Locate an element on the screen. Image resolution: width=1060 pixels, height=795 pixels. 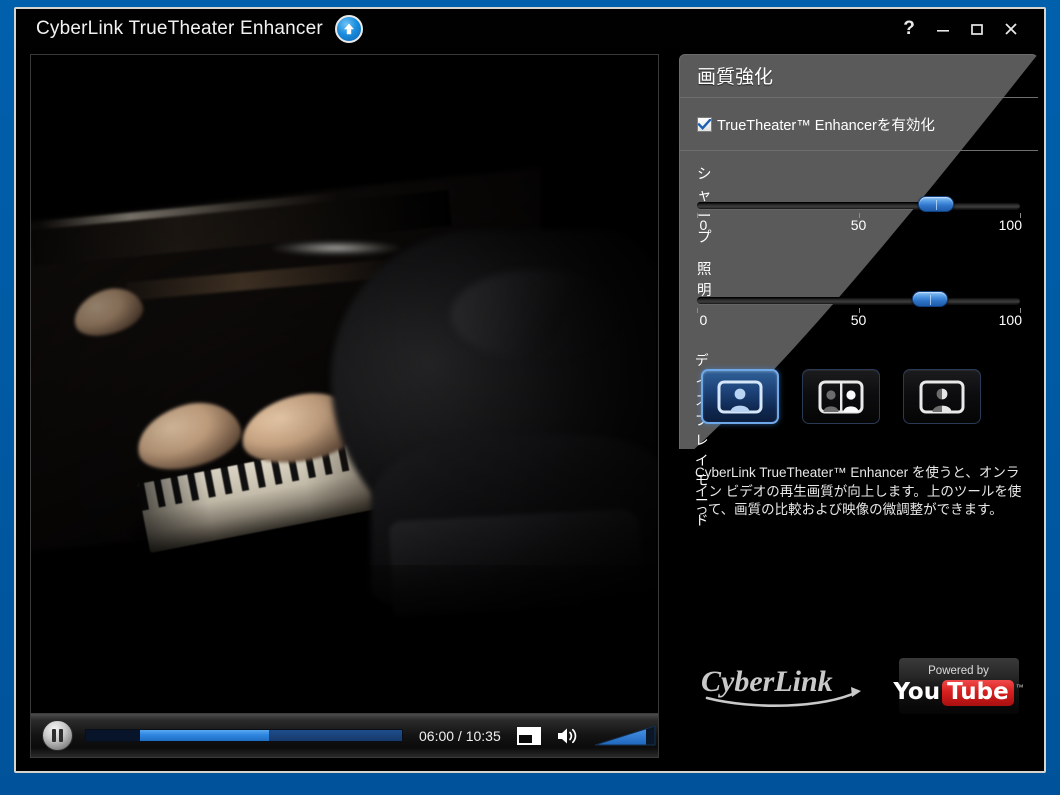
cyberlink-logo: CyberLink is located at coordinates (785, 686).